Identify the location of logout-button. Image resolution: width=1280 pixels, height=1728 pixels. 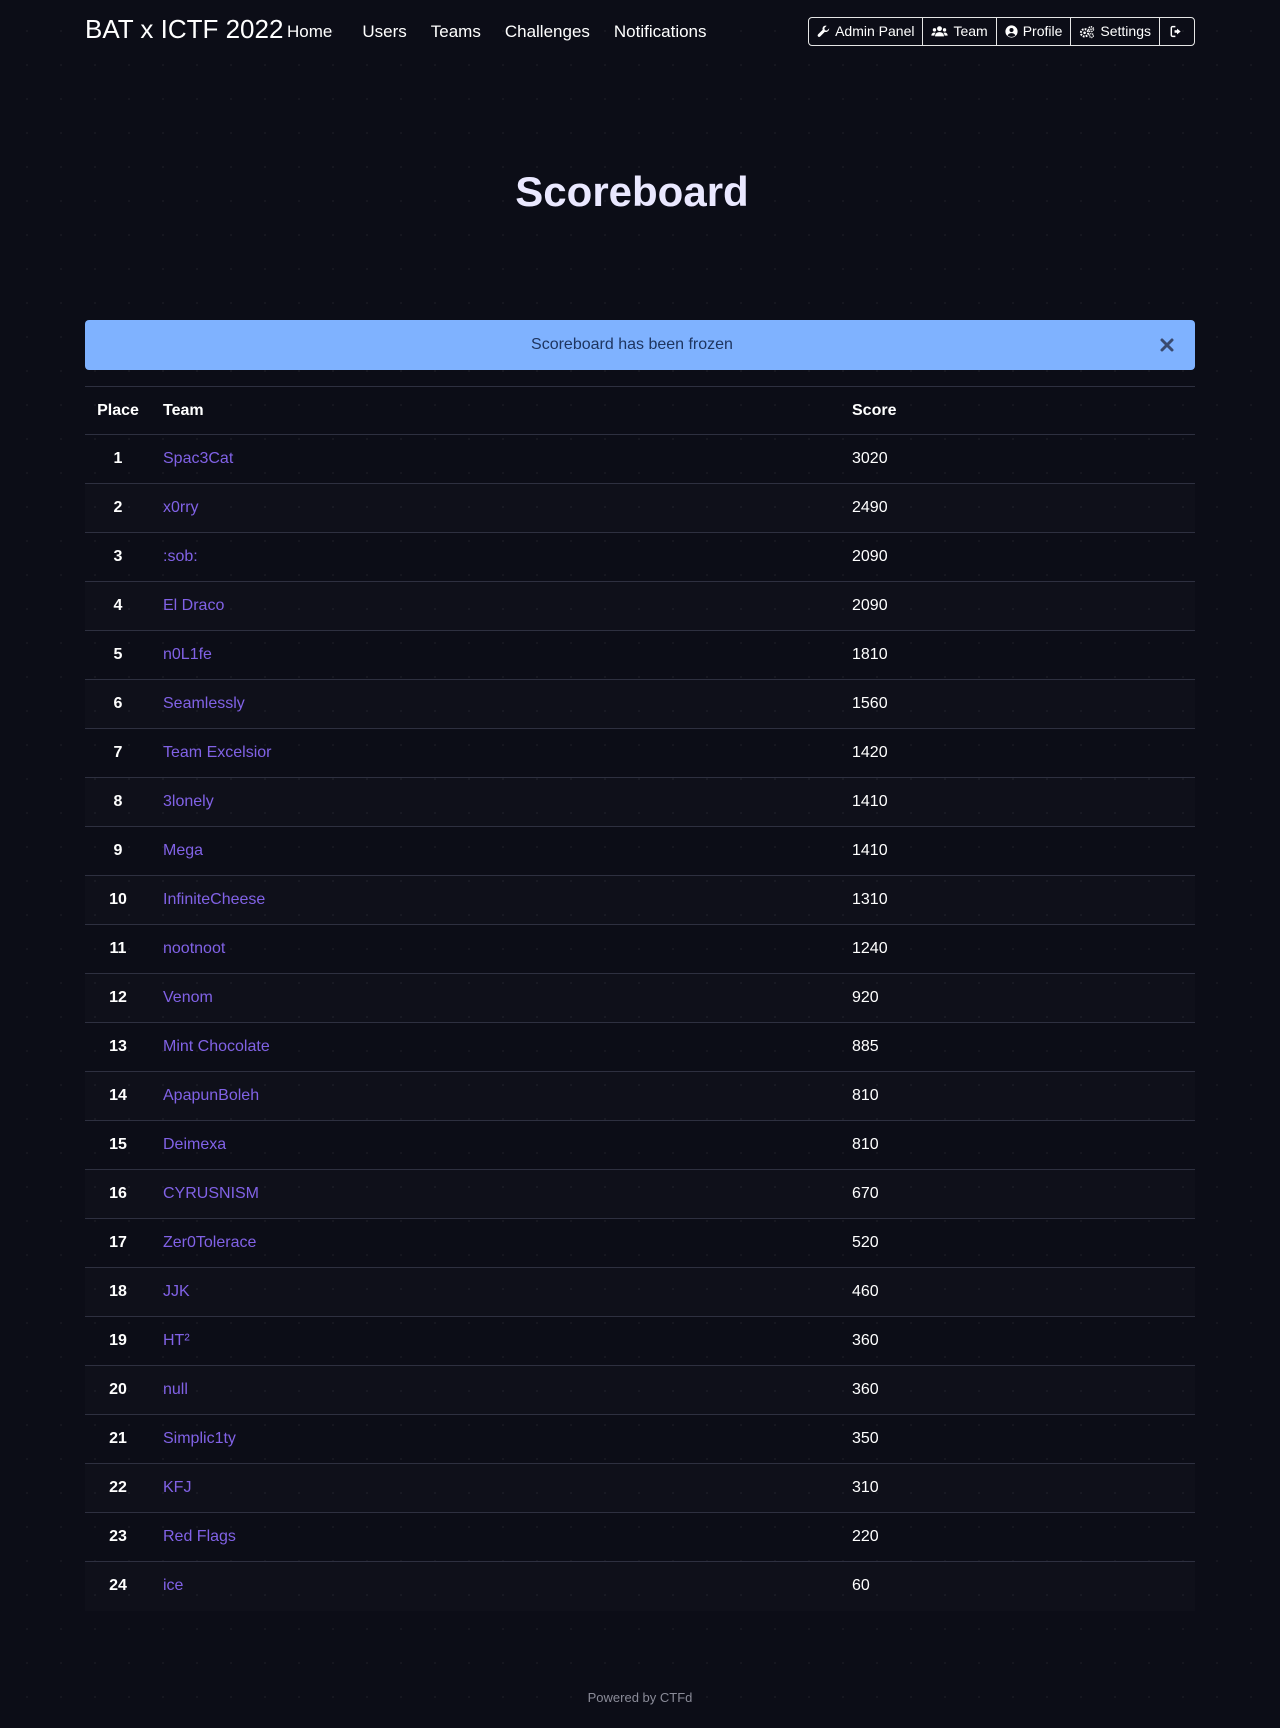
(1177, 31).